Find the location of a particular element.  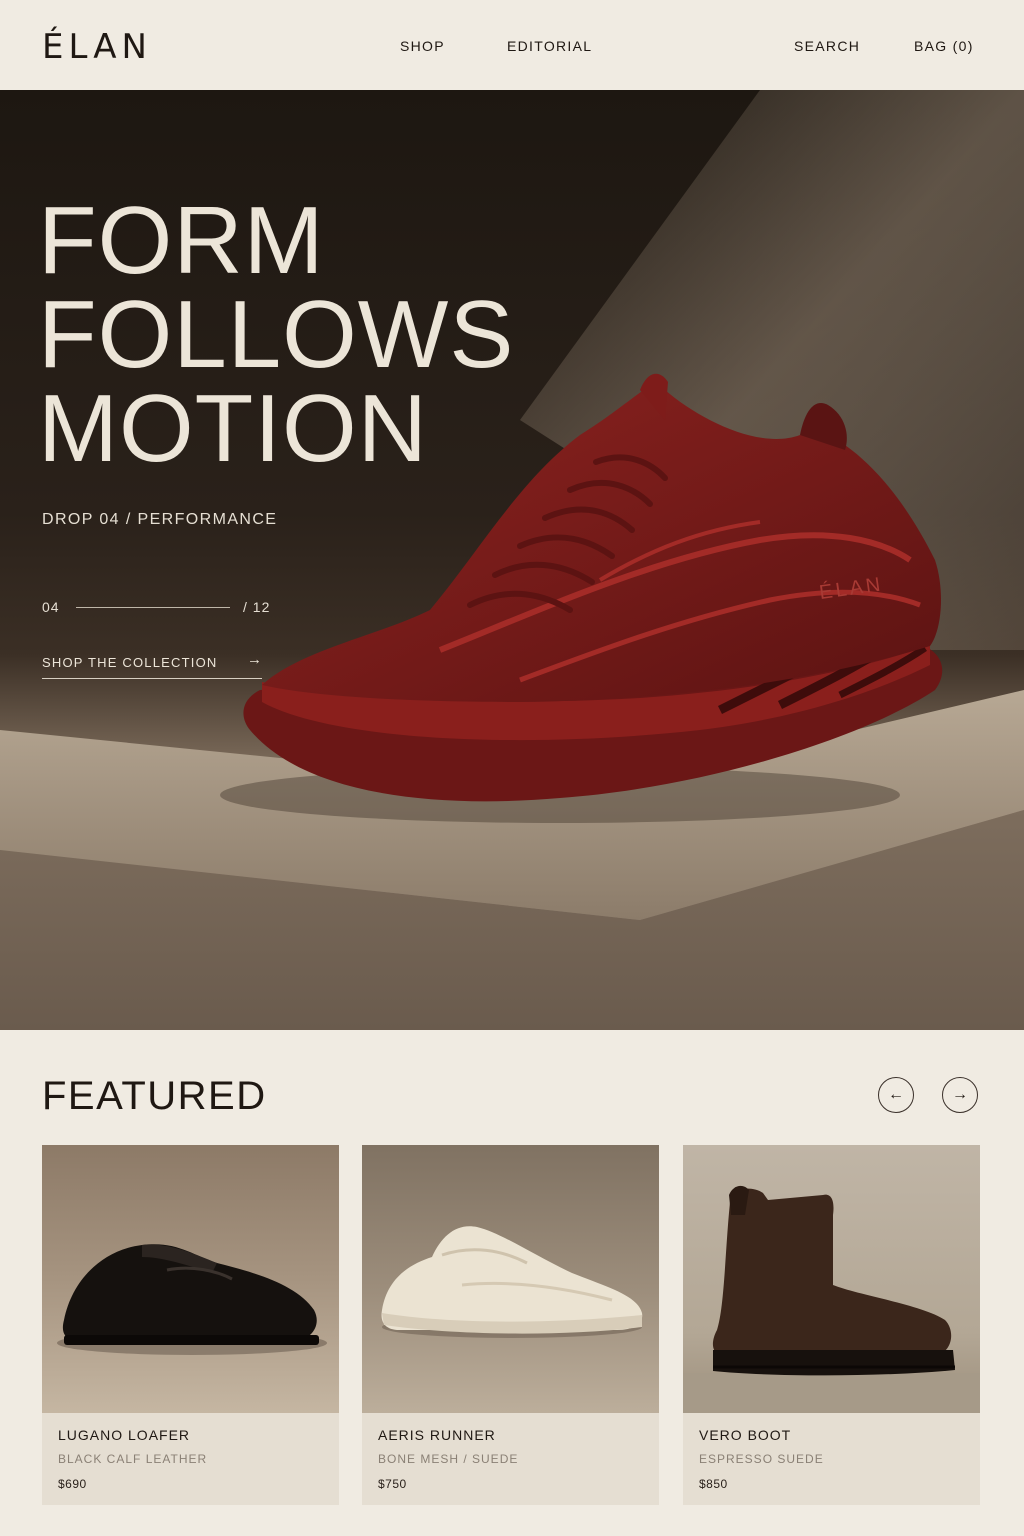

shop-collection-label: SHOP THE COLLECTION is located at coordinates (130, 662).